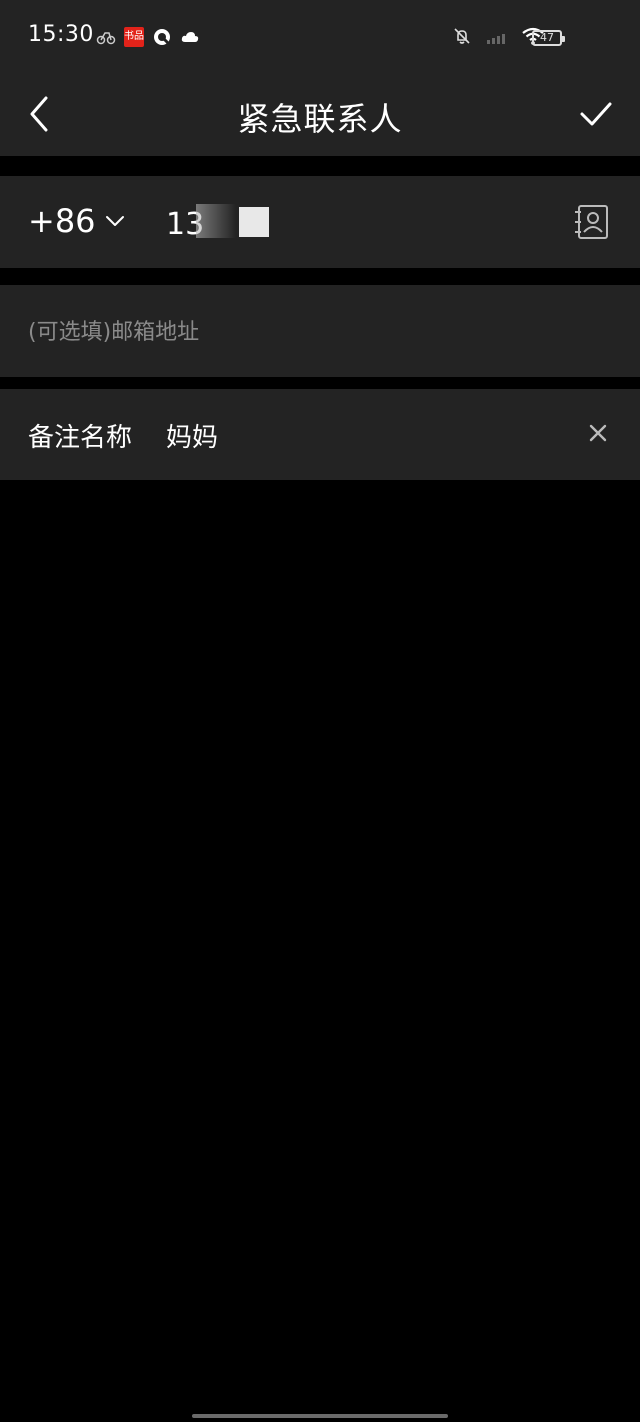 The height and width of the screenshot is (1422, 640). What do you see at coordinates (320, 434) in the screenshot?
I see `remark-name-row: 备注名称 妈妈` at bounding box center [320, 434].